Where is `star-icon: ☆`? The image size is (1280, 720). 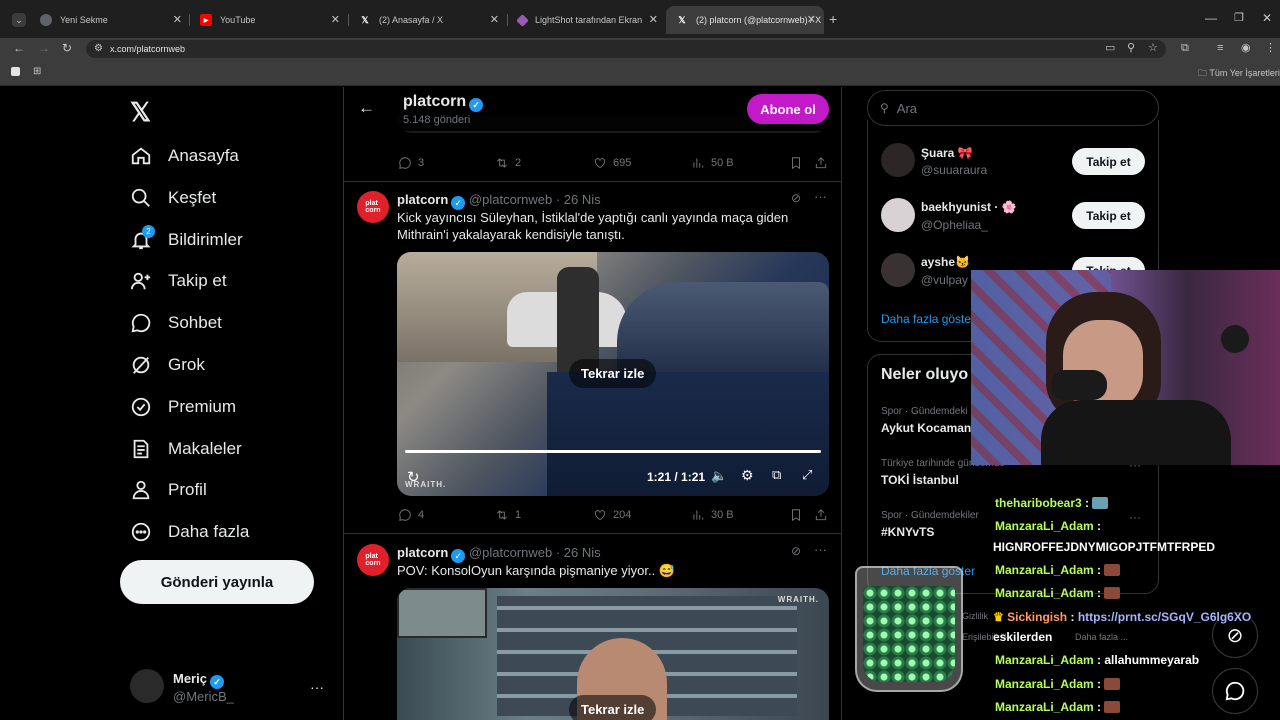 star-icon: ☆ is located at coordinates (1153, 48).